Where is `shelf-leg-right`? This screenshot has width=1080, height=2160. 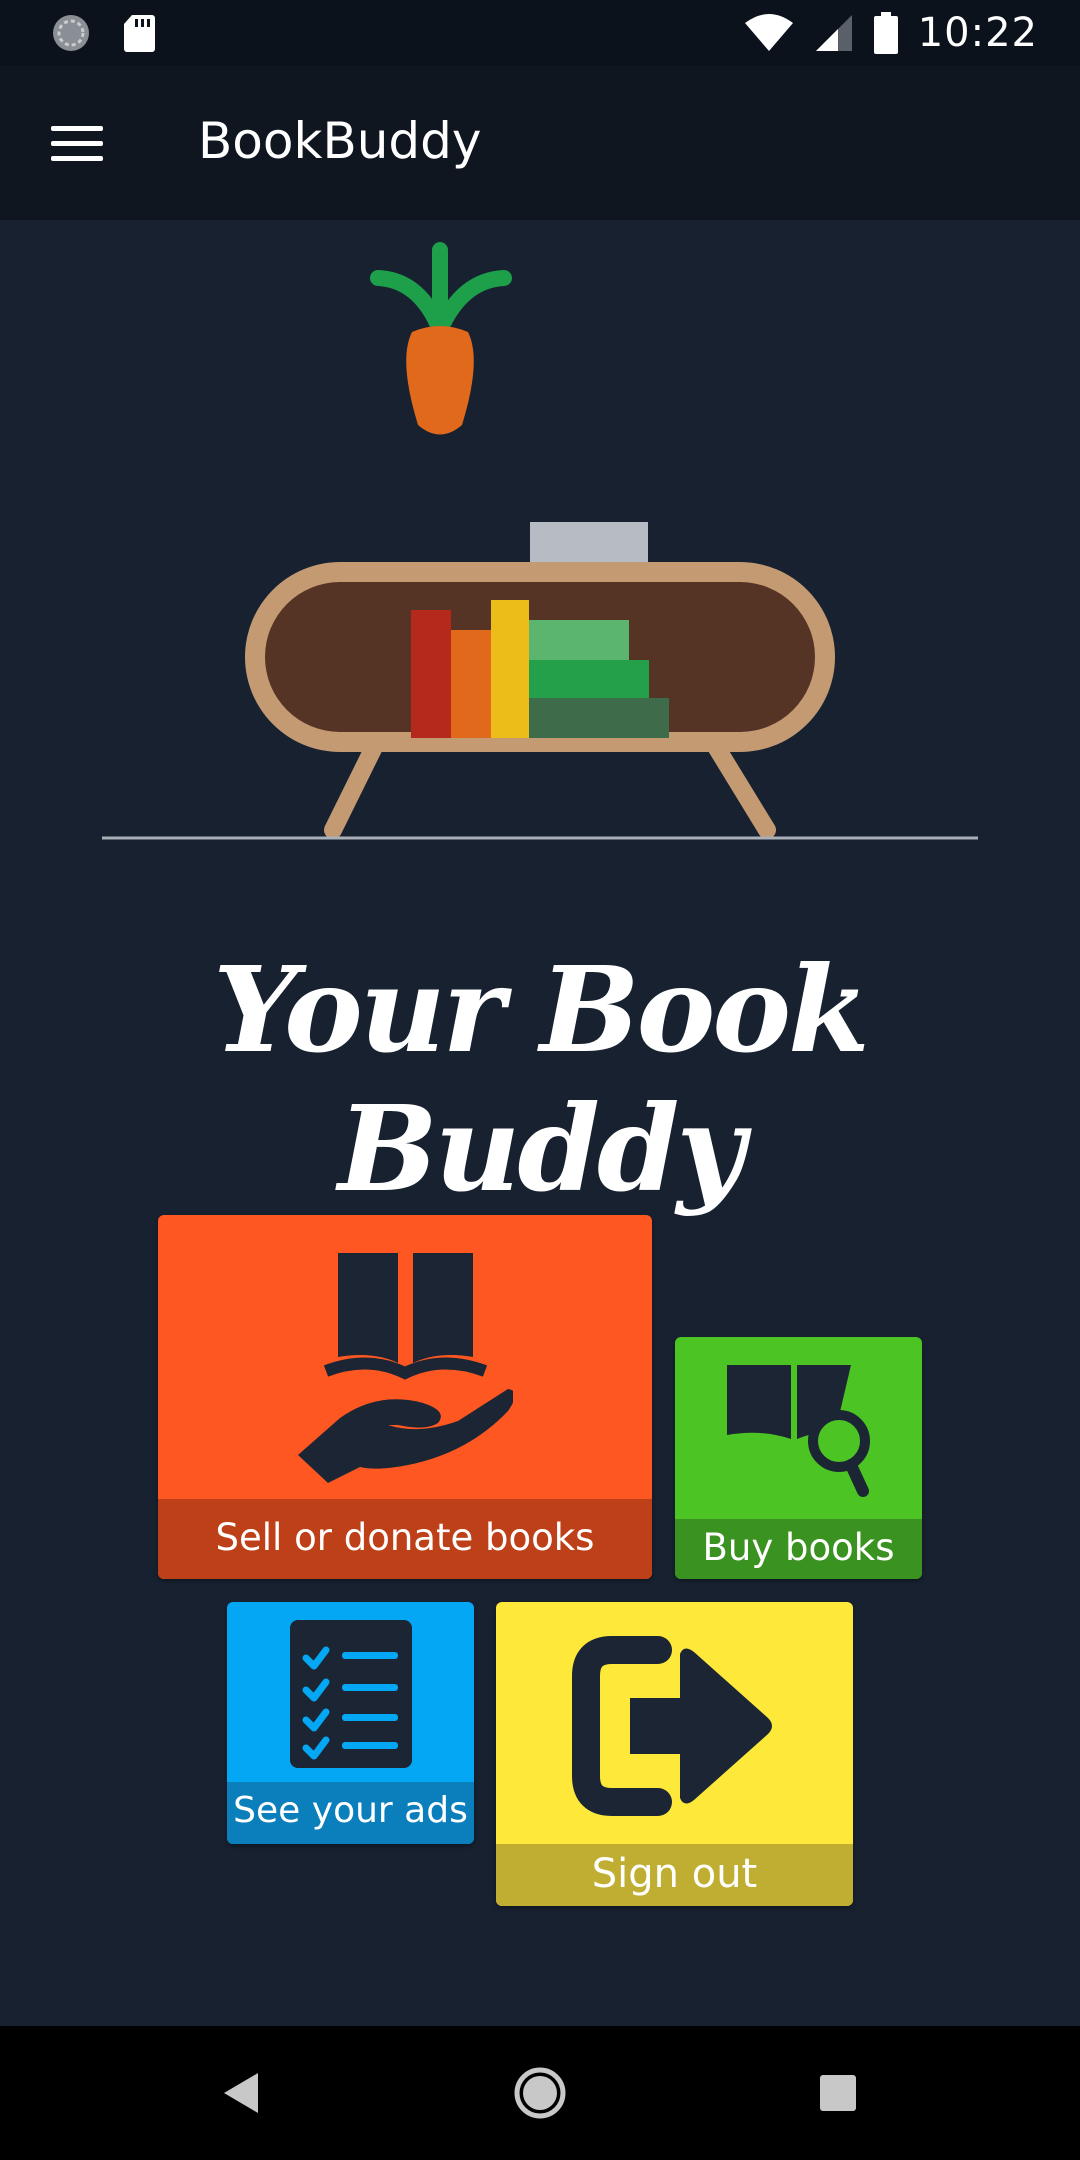 shelf-leg-right is located at coordinates (741, 787).